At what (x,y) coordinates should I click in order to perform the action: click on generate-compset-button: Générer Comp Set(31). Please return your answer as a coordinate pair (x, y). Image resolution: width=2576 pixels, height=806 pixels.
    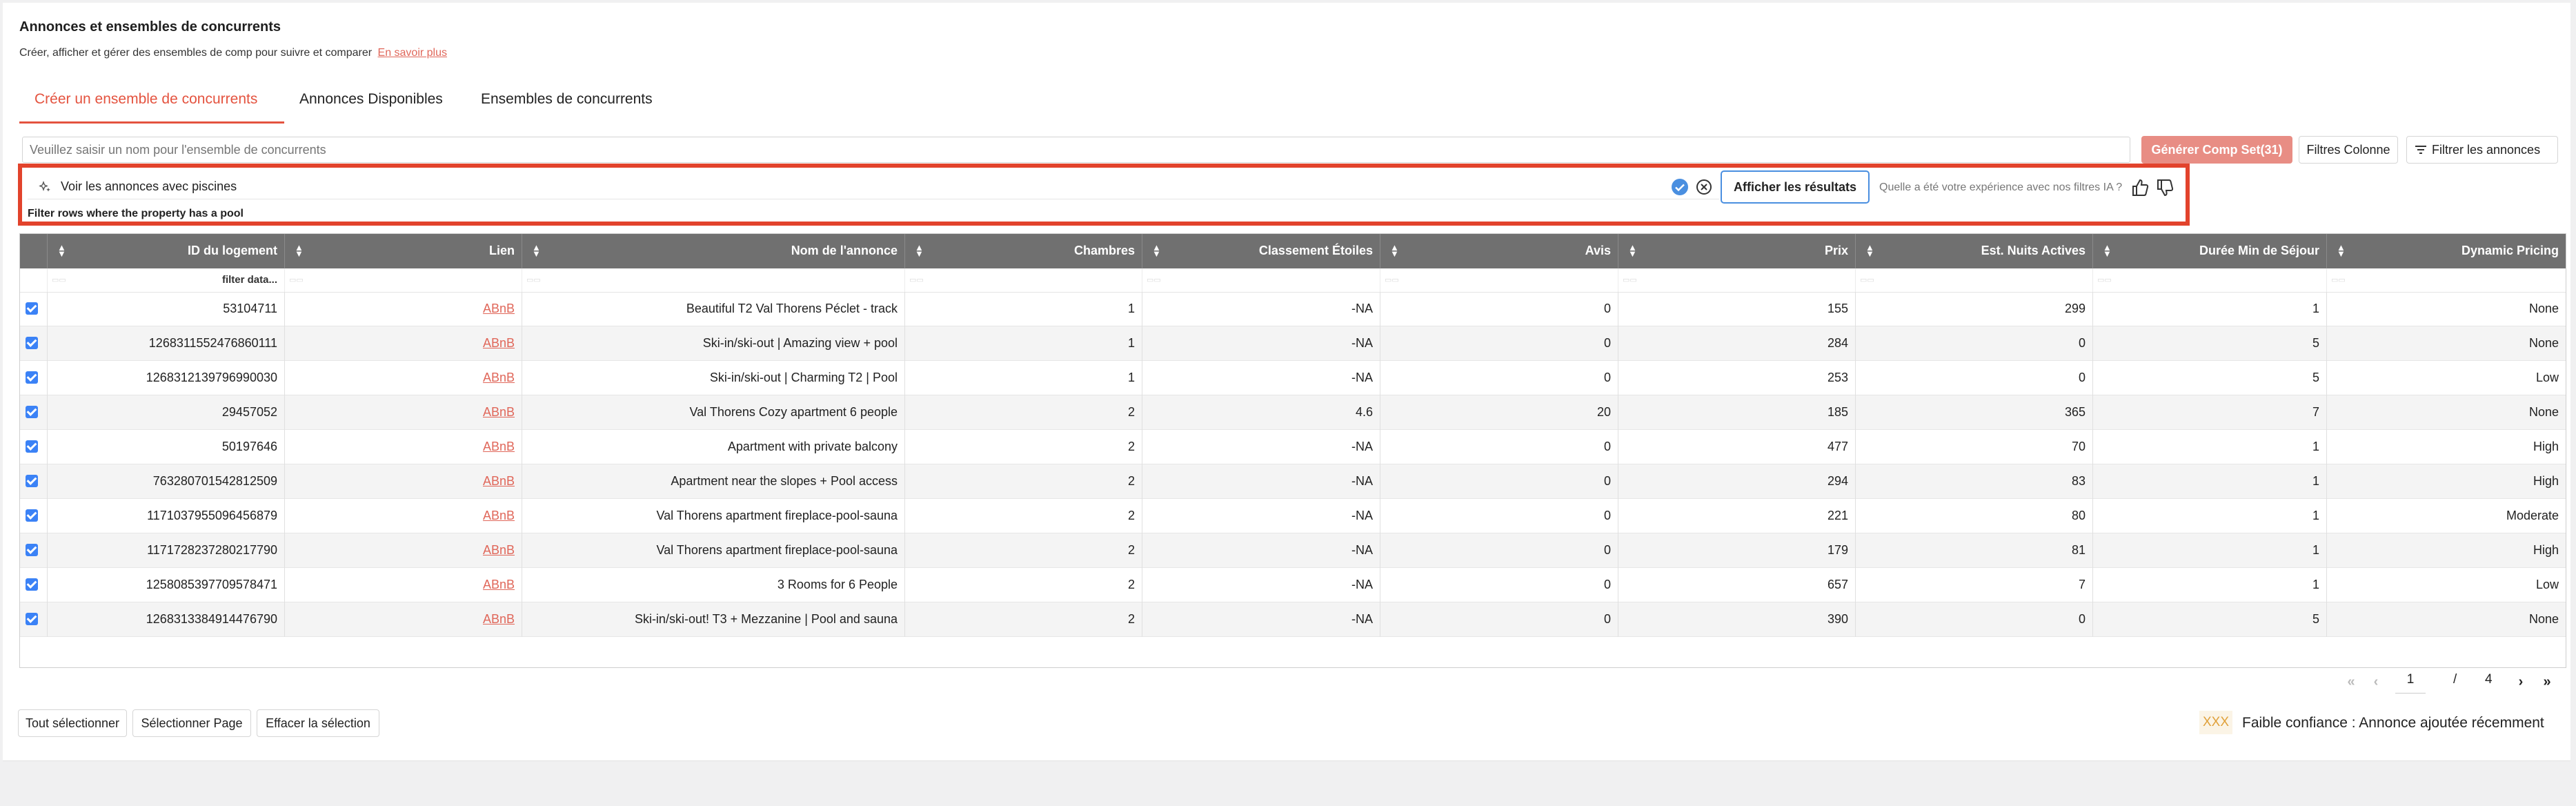
    Looking at the image, I should click on (2216, 150).